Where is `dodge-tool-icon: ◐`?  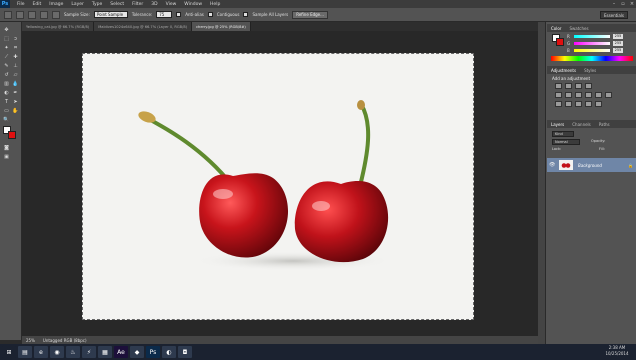
dodge-tool-icon: ◐ is located at coordinates (6, 92).